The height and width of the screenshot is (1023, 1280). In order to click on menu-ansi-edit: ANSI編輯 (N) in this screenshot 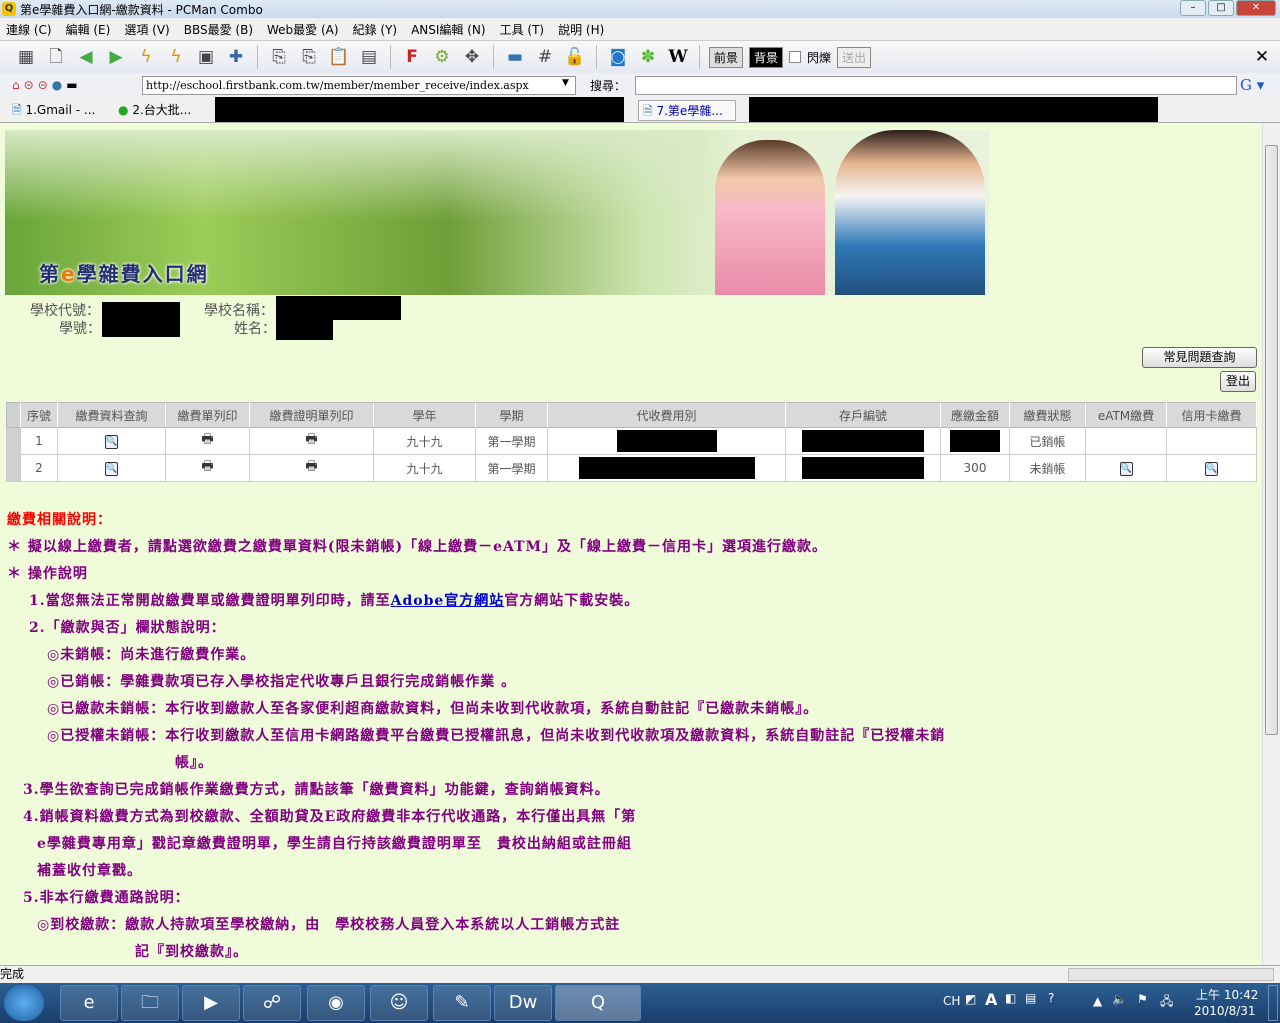, I will do `click(448, 29)`.